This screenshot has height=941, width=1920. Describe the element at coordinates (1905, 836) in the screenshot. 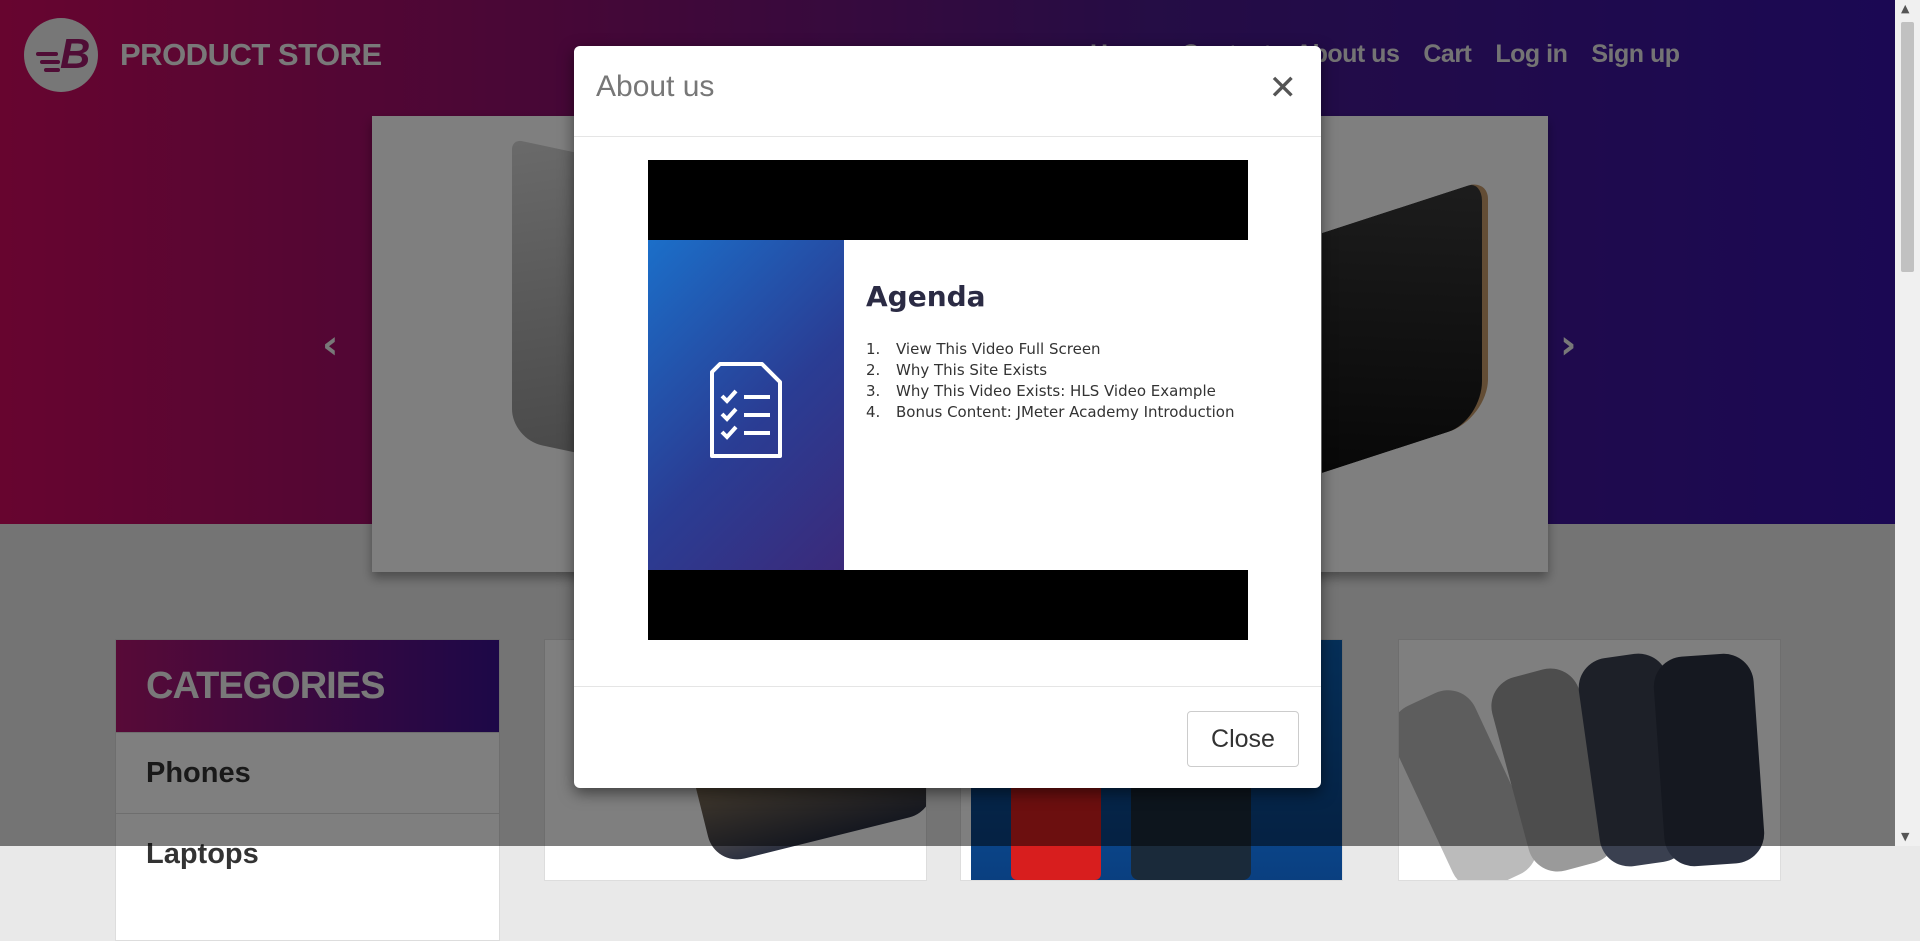

I see `scroll-down-icon: ▼` at that location.